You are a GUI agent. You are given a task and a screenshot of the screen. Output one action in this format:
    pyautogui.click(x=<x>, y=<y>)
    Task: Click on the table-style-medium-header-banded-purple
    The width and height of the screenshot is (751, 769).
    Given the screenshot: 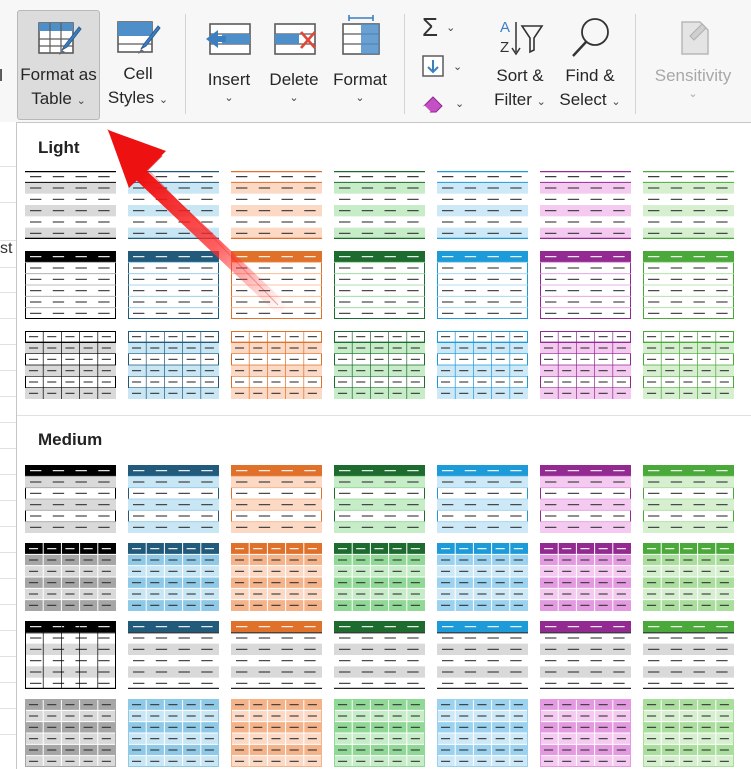 What is the action you would take?
    pyautogui.click(x=585, y=499)
    